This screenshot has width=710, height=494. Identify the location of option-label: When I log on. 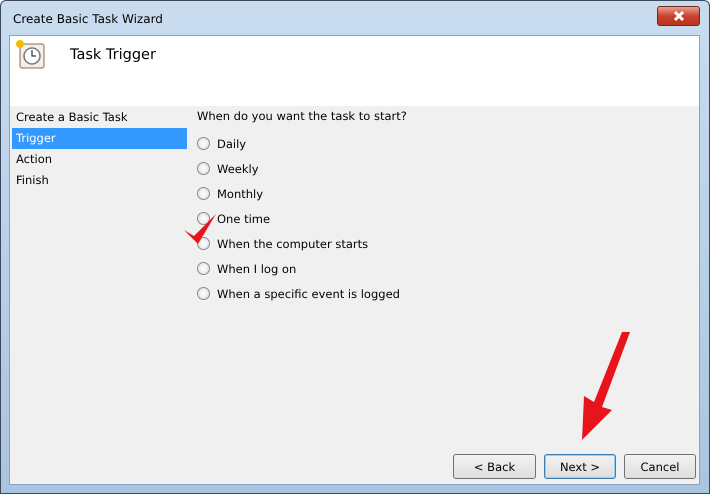
(256, 269).